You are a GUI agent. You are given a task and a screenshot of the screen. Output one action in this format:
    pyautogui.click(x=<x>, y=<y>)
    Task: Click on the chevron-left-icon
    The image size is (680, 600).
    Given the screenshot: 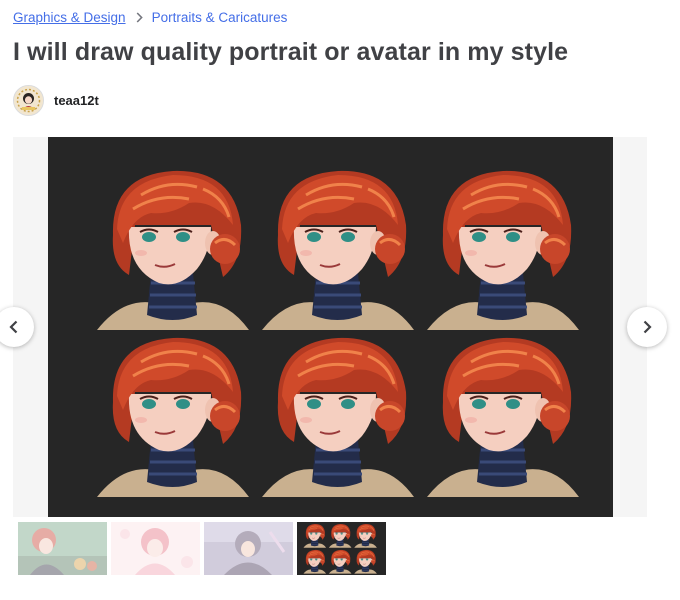 What is the action you would take?
    pyautogui.click(x=13, y=327)
    